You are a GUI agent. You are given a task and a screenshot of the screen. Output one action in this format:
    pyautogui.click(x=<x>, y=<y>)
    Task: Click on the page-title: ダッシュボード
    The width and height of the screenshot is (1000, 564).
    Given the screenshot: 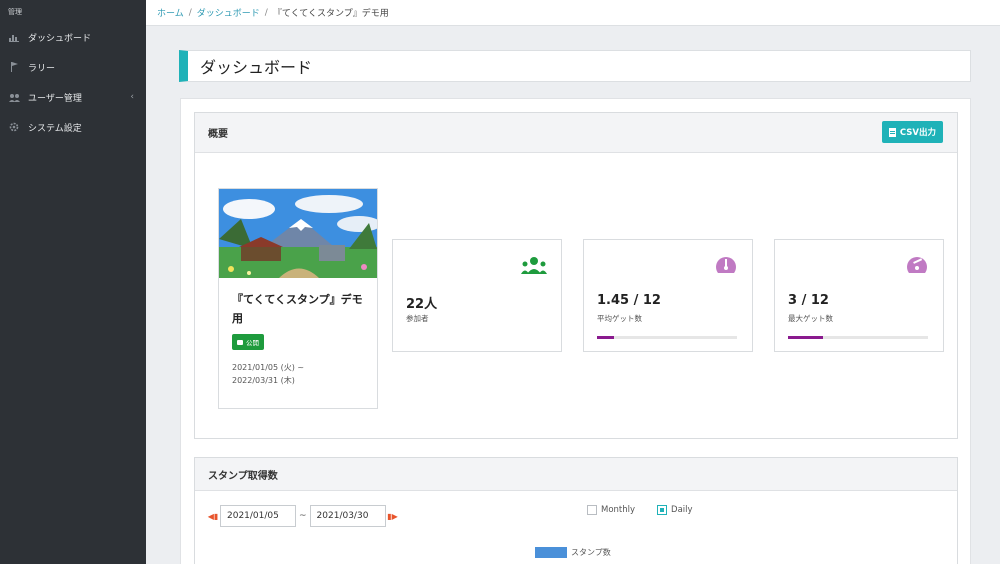 What is the action you would take?
    pyautogui.click(x=256, y=67)
    